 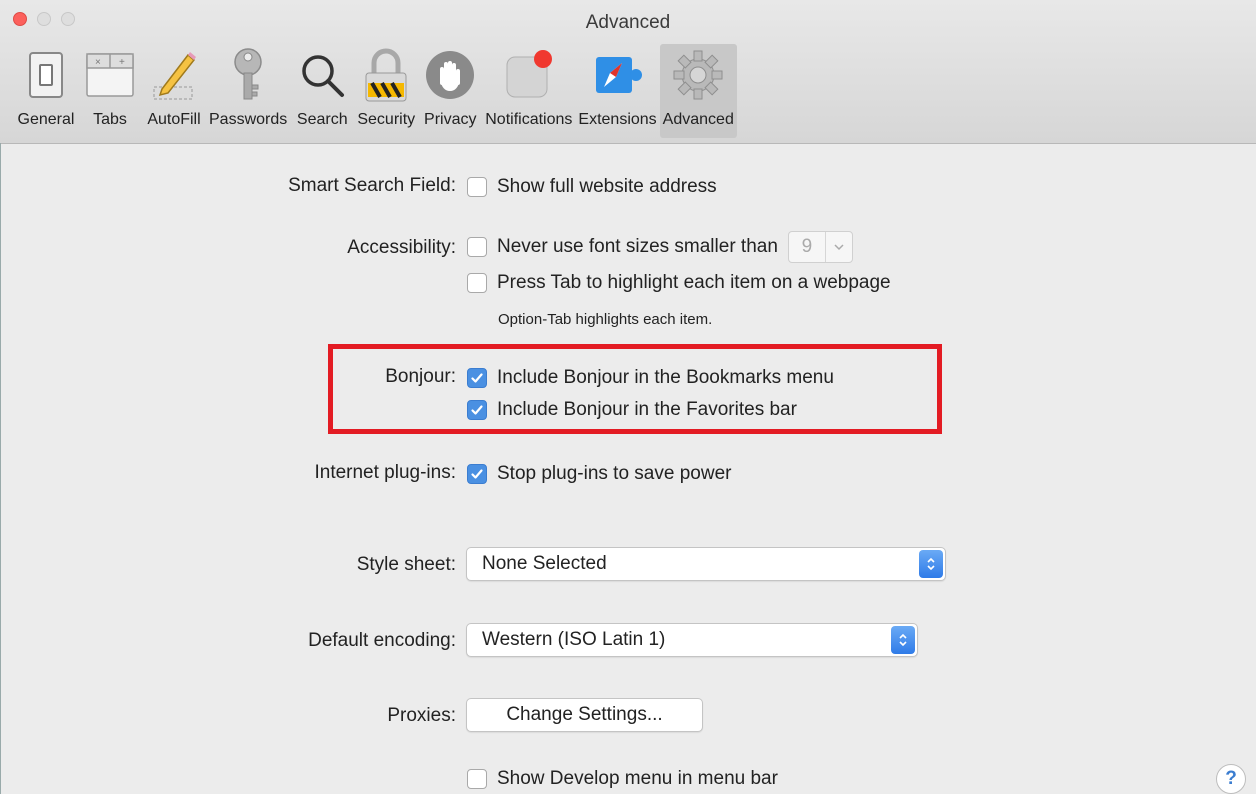 I want to click on notification-badge-icon, so click(x=529, y=75).